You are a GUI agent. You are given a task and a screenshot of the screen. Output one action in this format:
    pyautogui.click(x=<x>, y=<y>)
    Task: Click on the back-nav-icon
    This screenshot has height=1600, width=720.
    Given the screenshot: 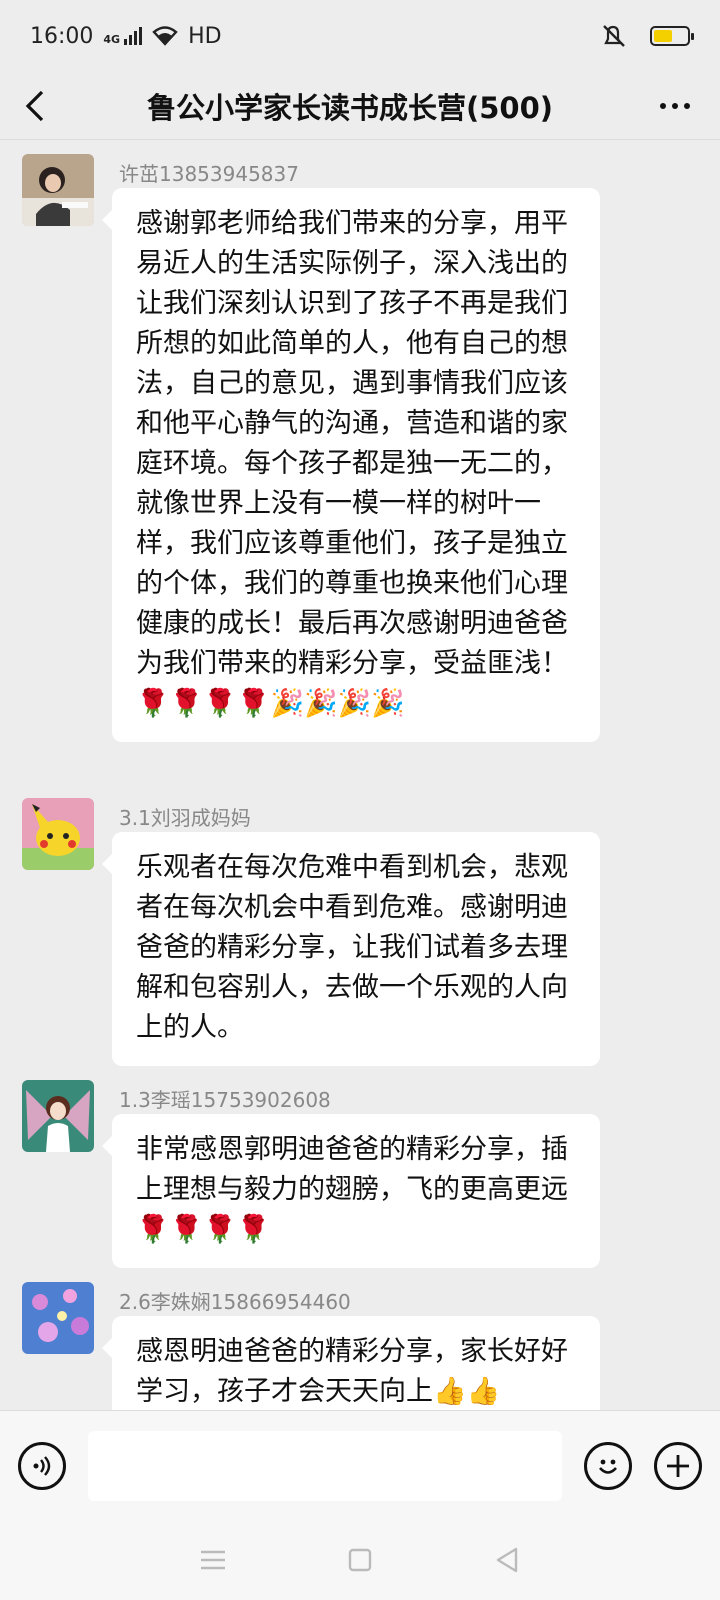 What is the action you would take?
    pyautogui.click(x=506, y=1560)
    